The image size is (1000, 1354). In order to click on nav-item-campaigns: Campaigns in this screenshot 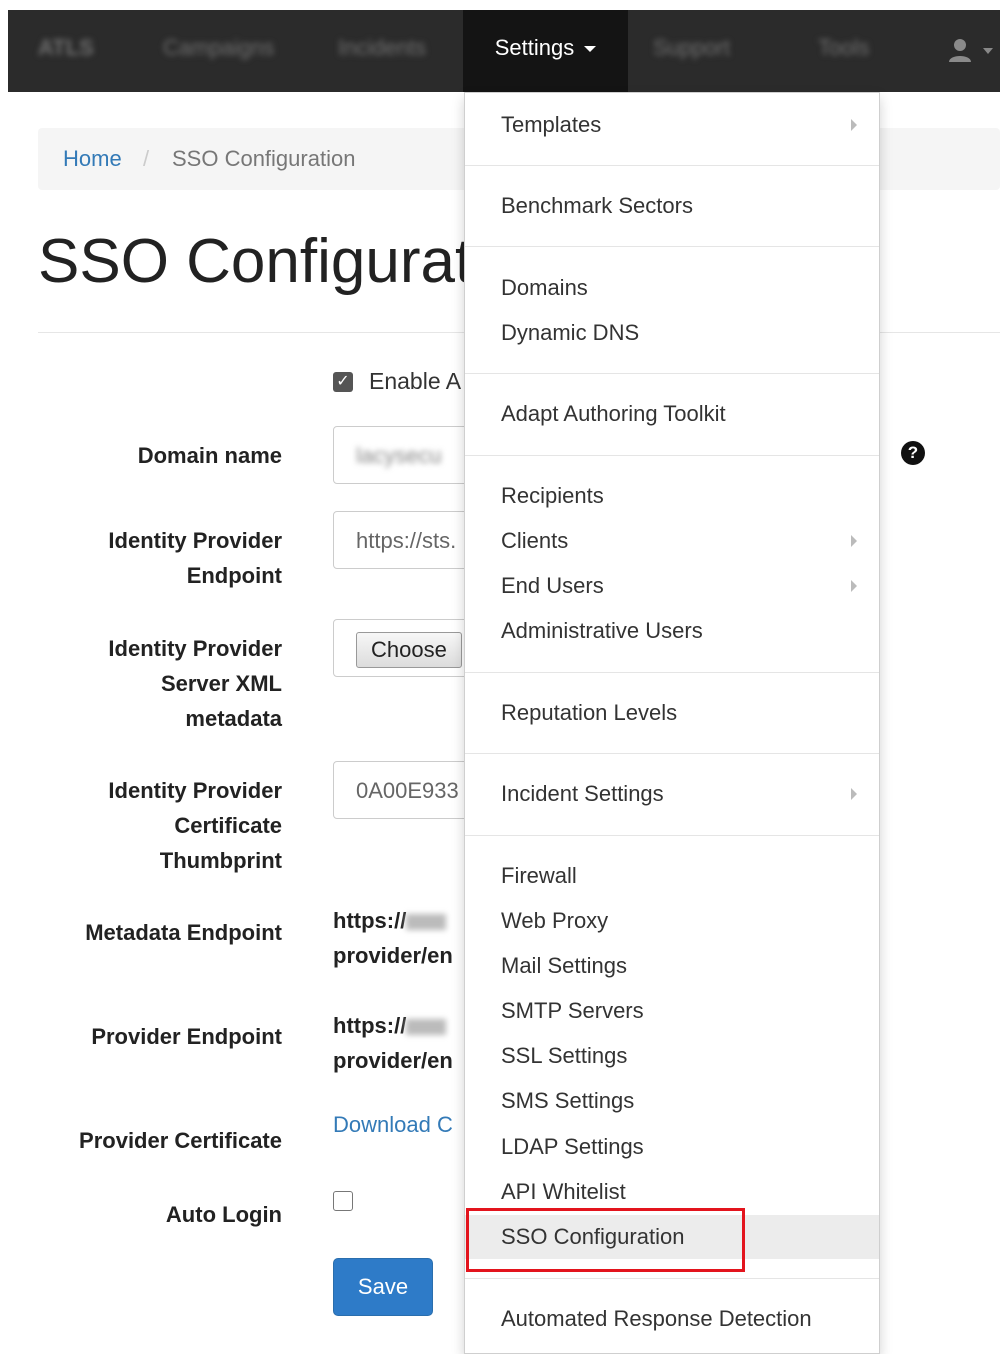, I will do `click(218, 51)`.